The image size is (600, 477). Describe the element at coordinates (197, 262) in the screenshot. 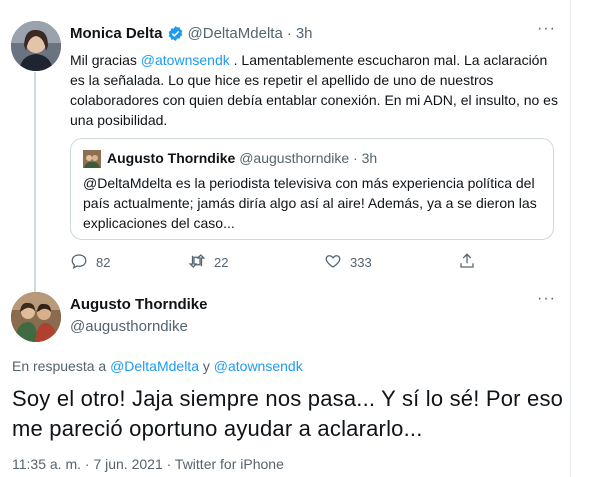

I see `retweet-icon` at that location.